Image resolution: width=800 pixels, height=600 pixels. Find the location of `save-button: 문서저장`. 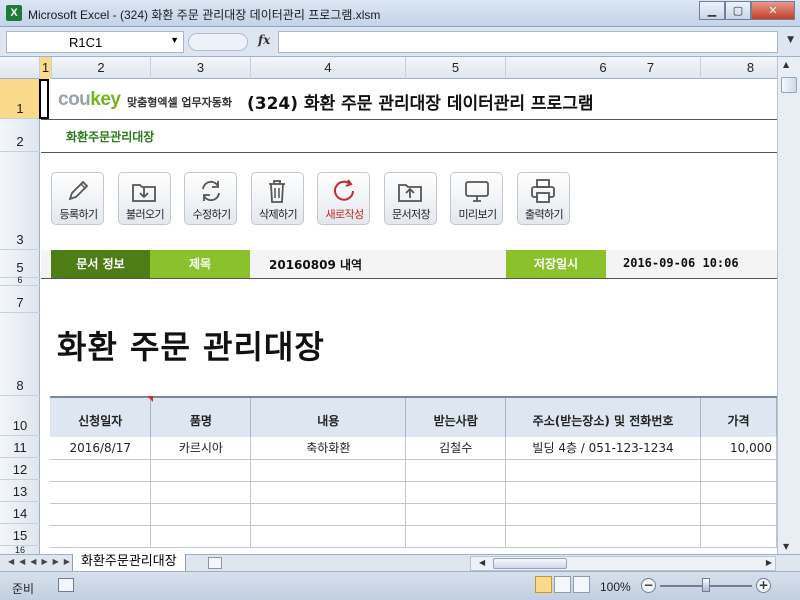

save-button: 문서저장 is located at coordinates (410, 198).